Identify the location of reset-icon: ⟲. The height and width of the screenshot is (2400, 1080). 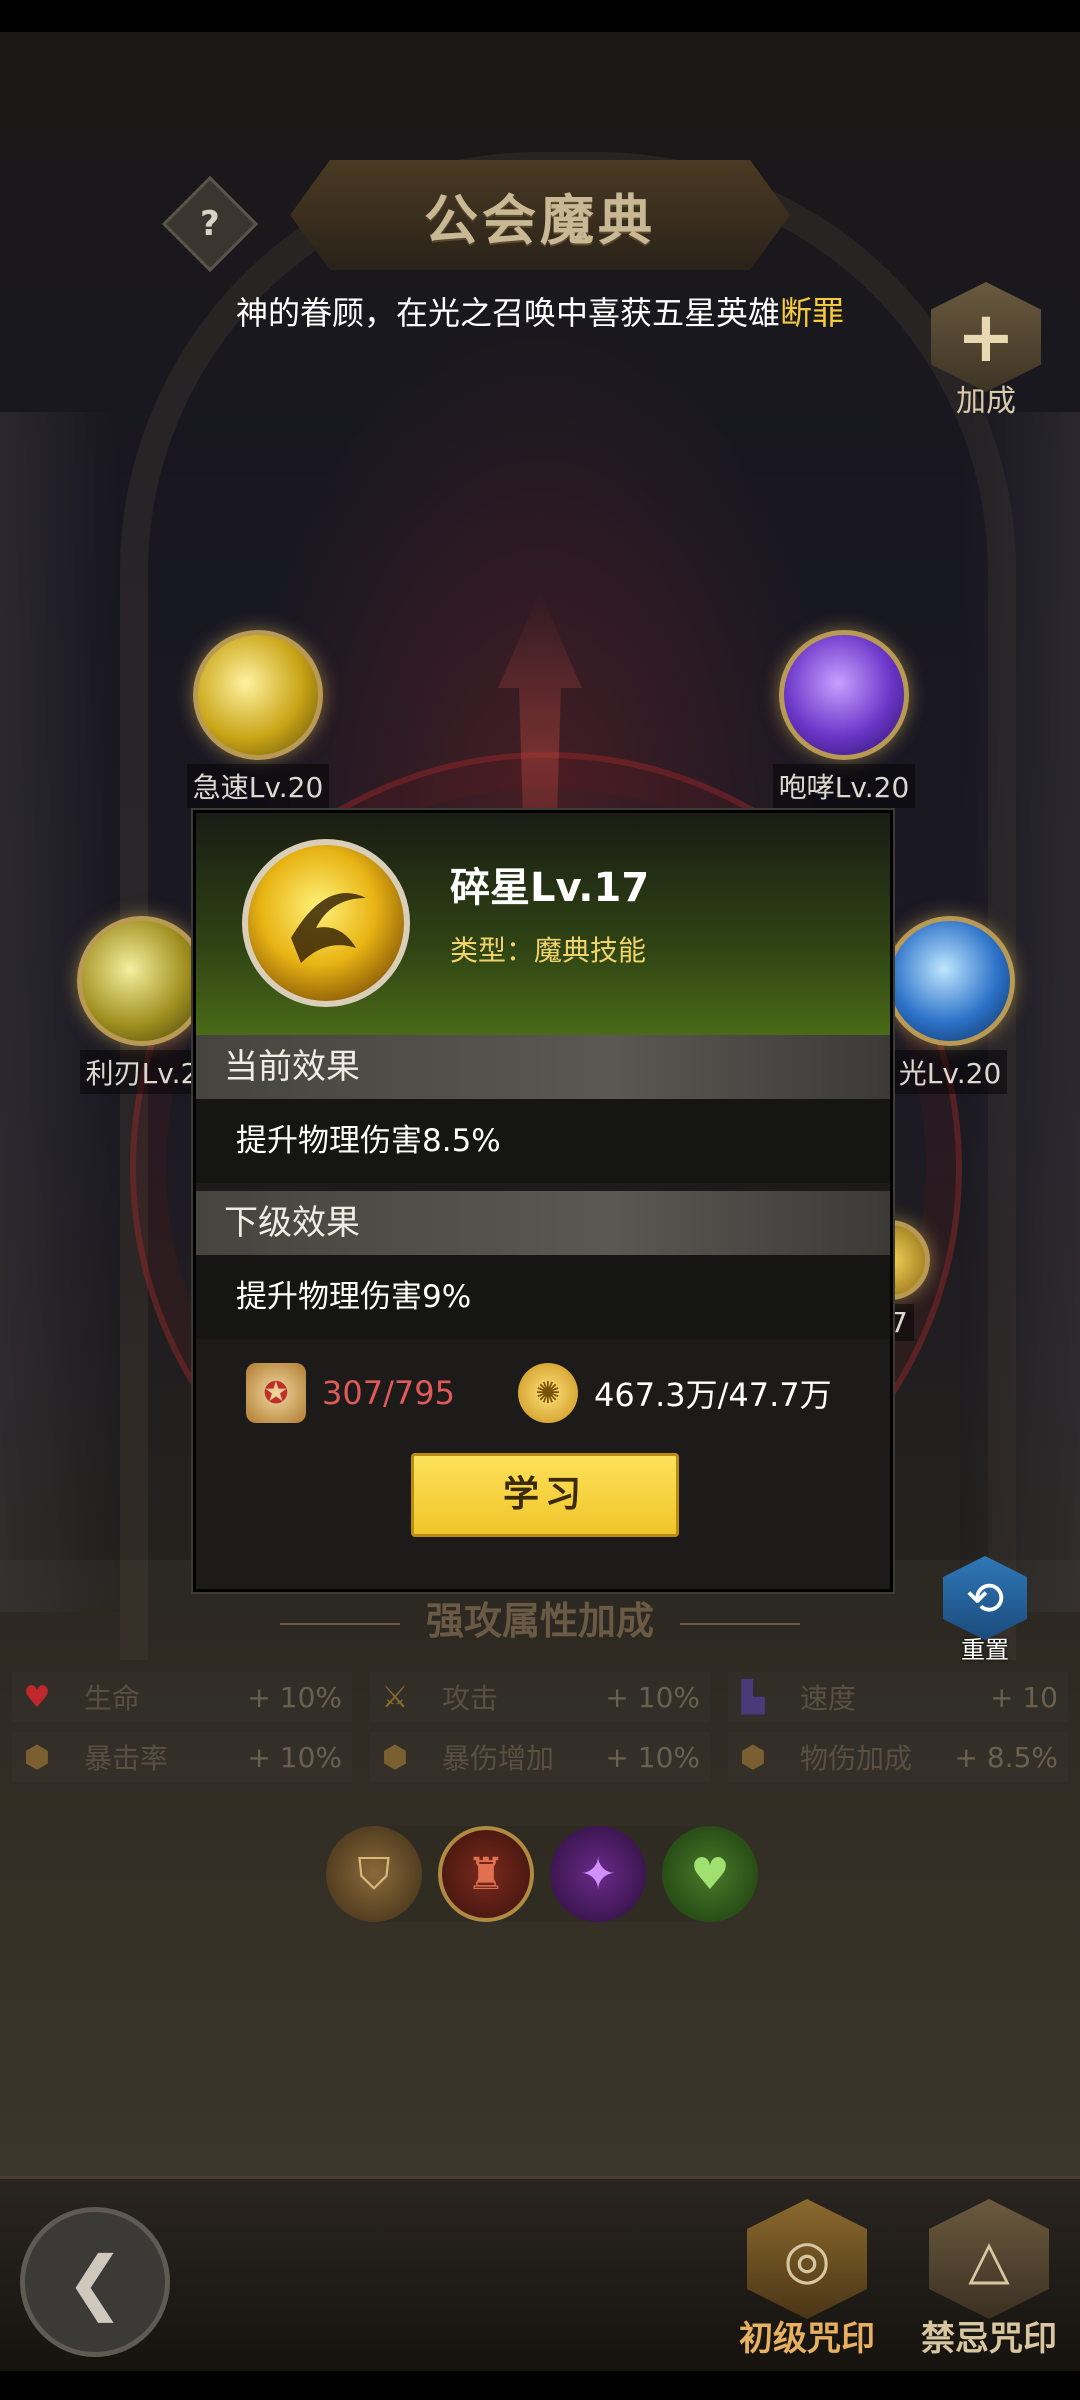
(985, 1598).